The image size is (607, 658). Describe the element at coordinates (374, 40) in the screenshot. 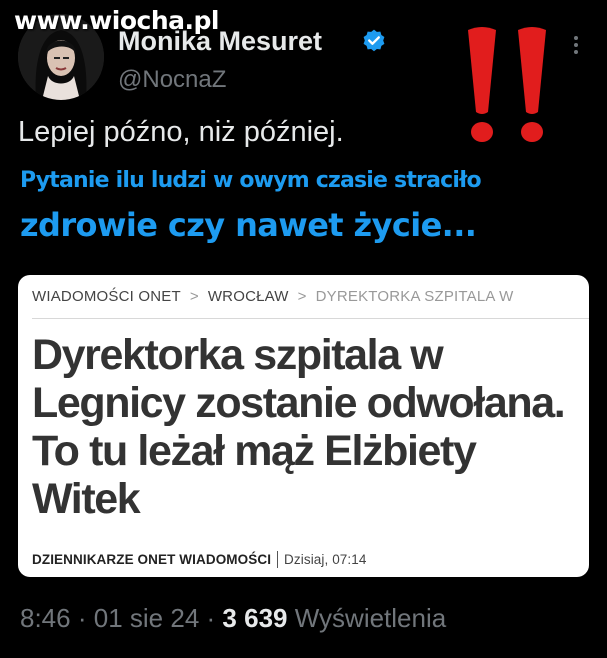

I see `verified-badge-icon` at that location.